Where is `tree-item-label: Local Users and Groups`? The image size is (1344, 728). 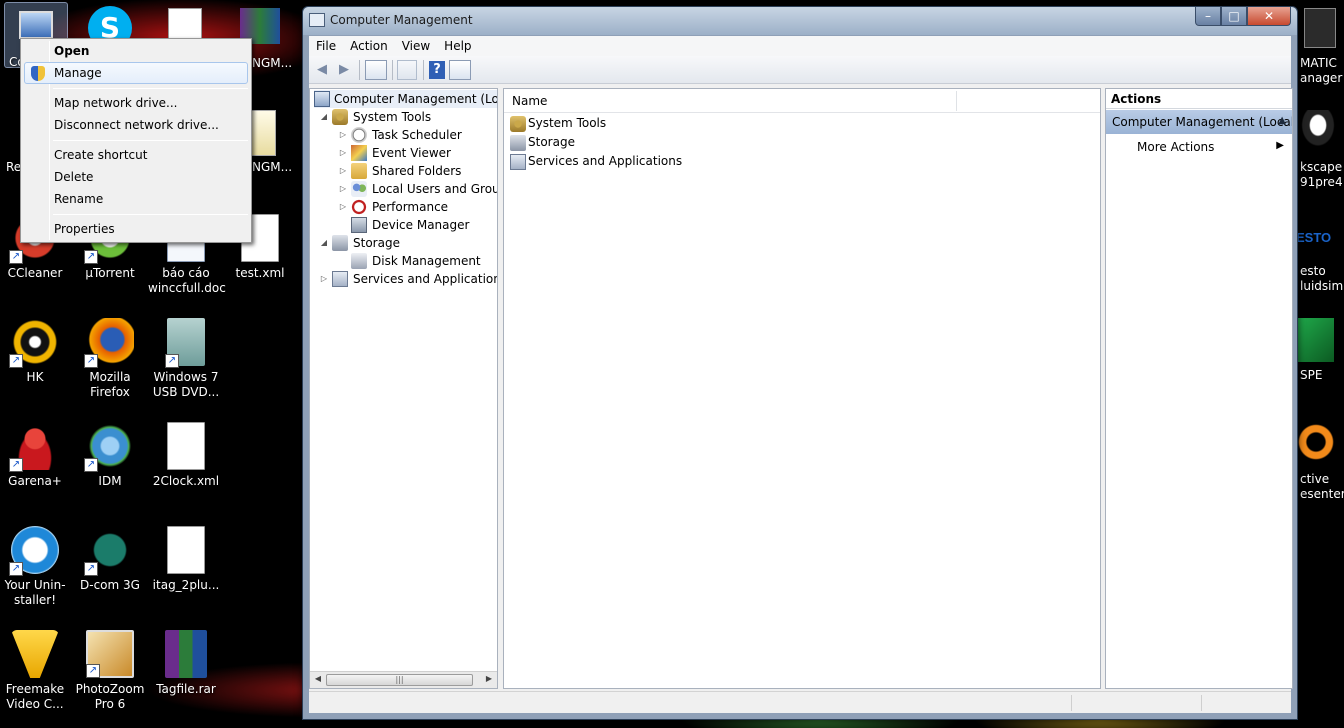 tree-item-label: Local Users and Groups is located at coordinates (434, 189).